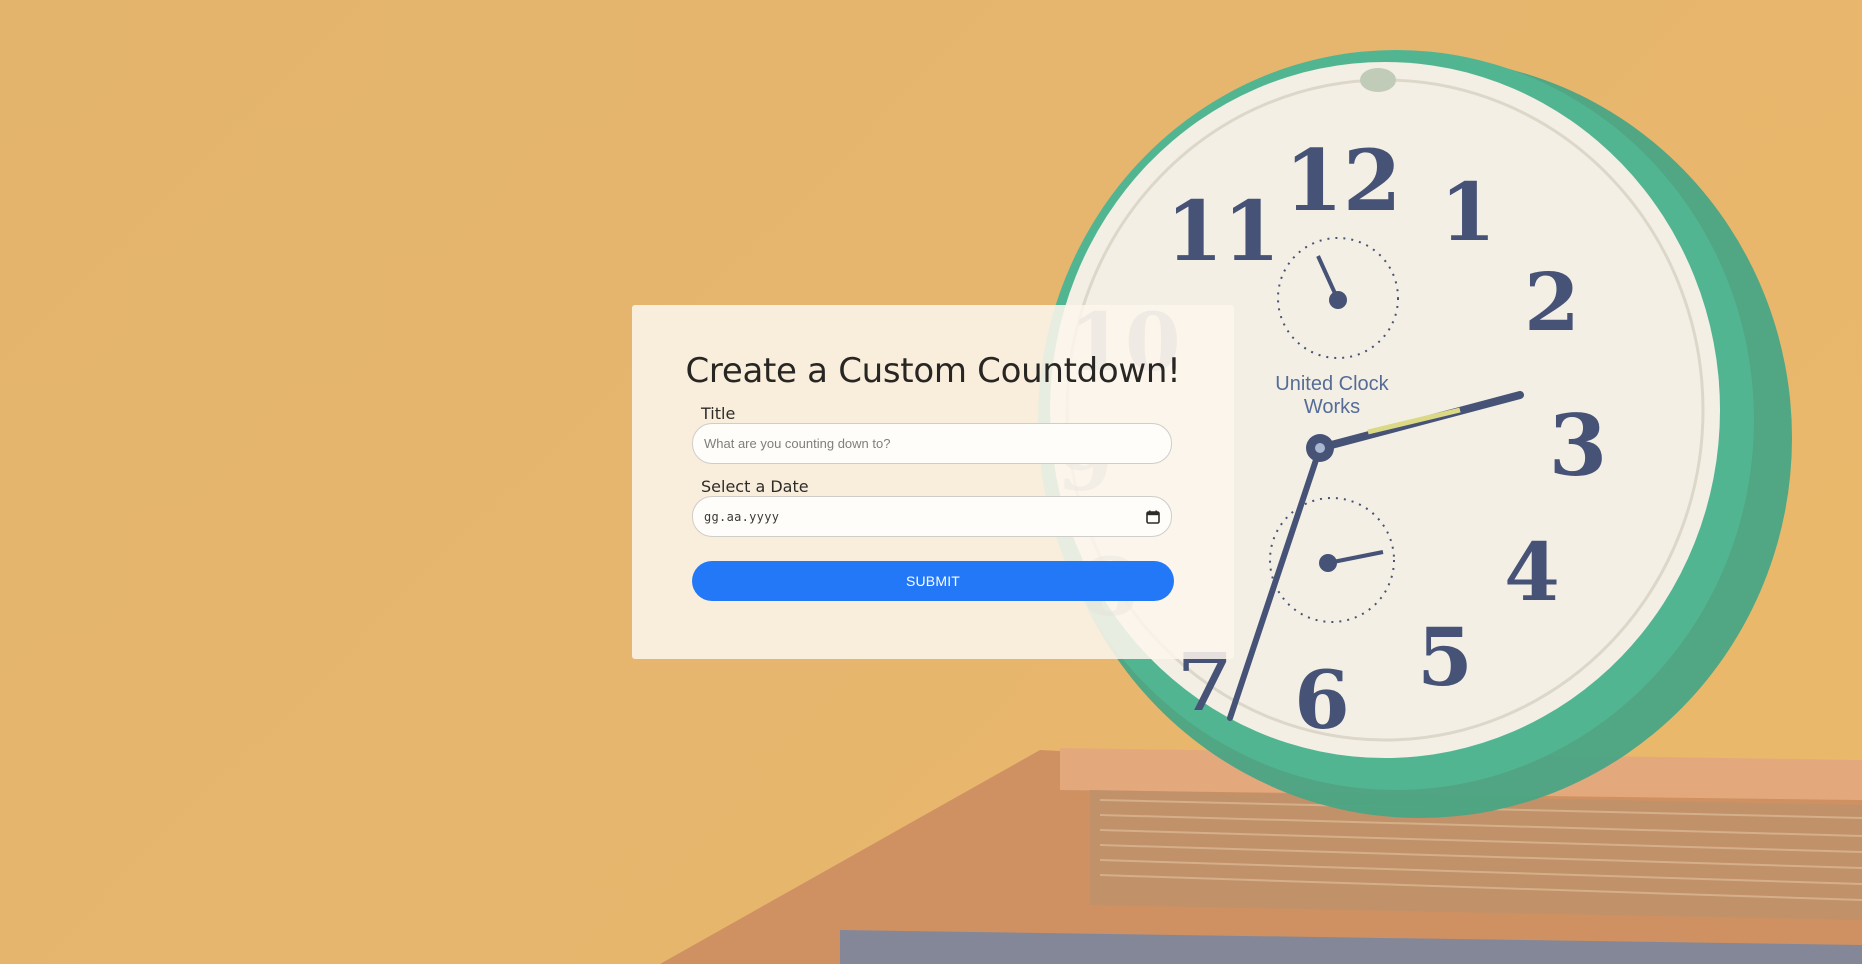 The width and height of the screenshot is (1862, 964). Describe the element at coordinates (1343, 180) in the screenshot. I see `svg-text: 12` at that location.